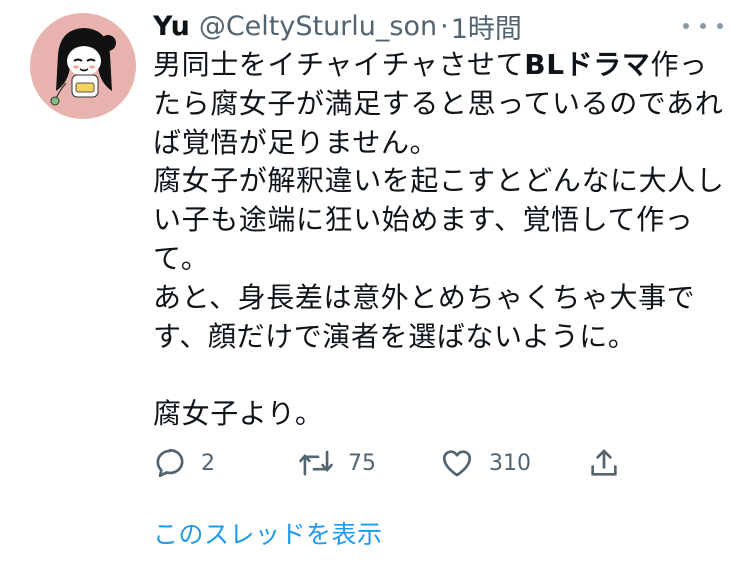 The image size is (750, 573). I want to click on tweet-line: い子も途端に狂い始めます、覚悟して作っ, so click(423, 220).